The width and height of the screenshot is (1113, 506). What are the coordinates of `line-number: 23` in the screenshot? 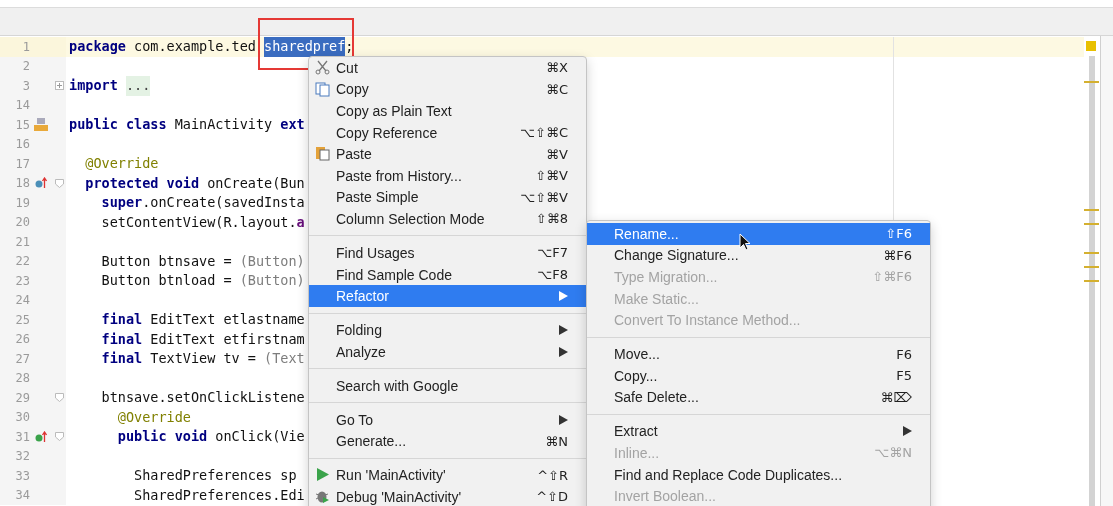 It's located at (22, 280).